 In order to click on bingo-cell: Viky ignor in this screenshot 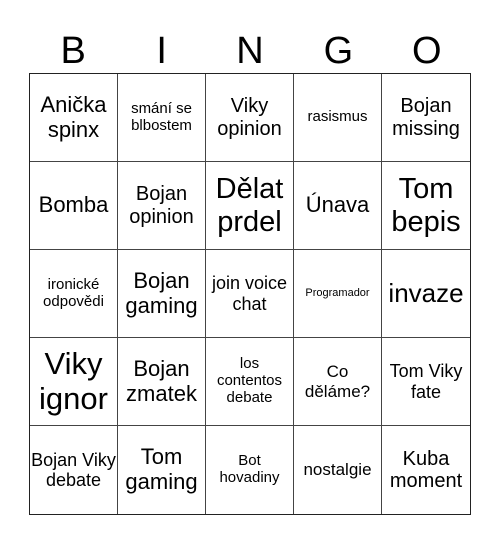, I will do `click(74, 382)`.